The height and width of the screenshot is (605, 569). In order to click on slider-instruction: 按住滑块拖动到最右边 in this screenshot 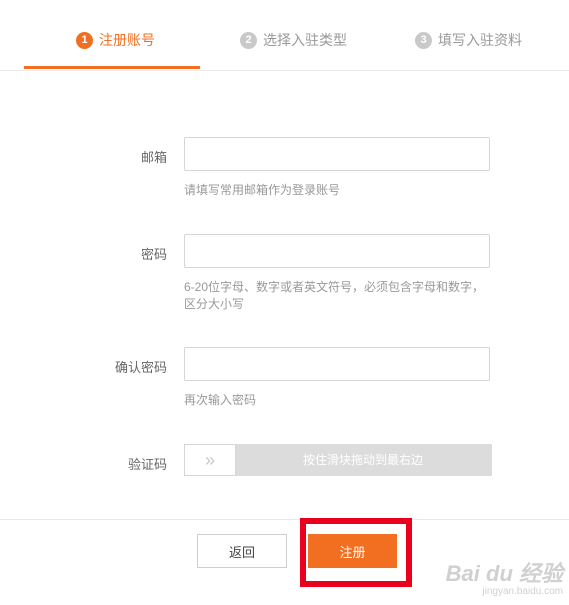, I will do `click(362, 460)`.